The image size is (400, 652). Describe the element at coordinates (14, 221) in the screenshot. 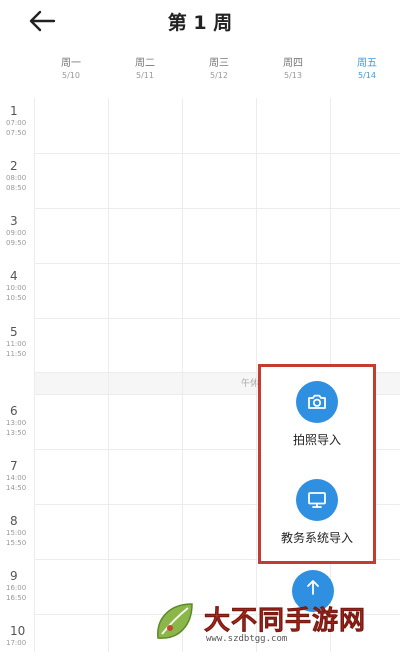

I see `period-number: 3` at that location.